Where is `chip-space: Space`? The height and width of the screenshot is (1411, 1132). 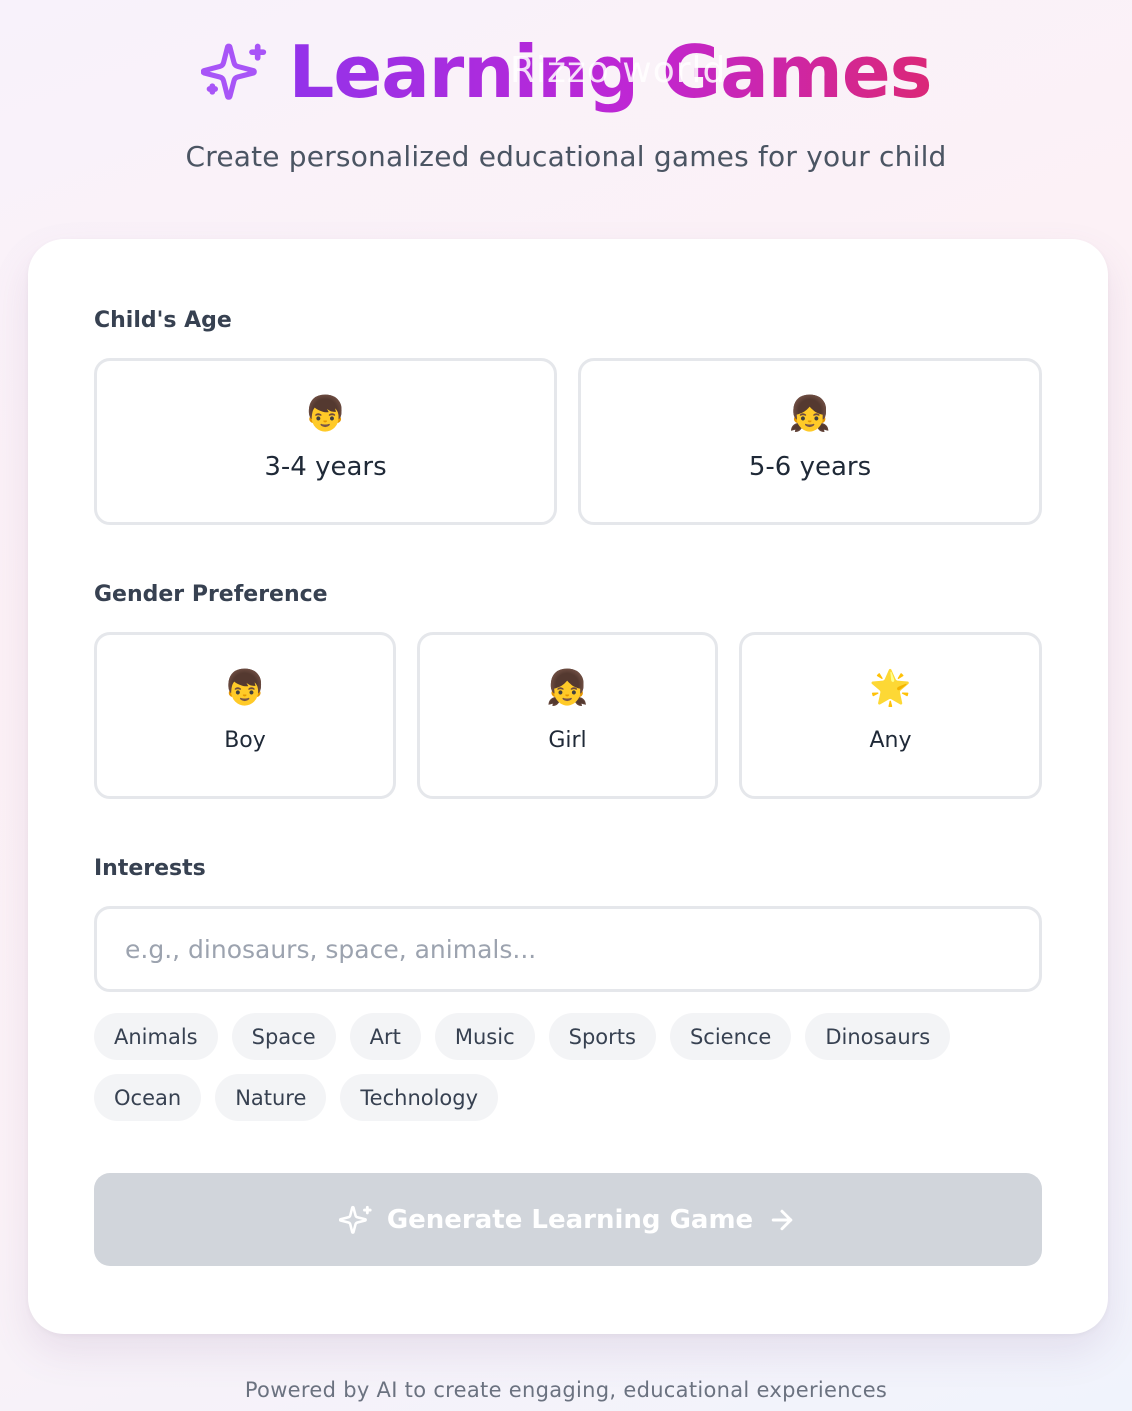 chip-space: Space is located at coordinates (283, 1036).